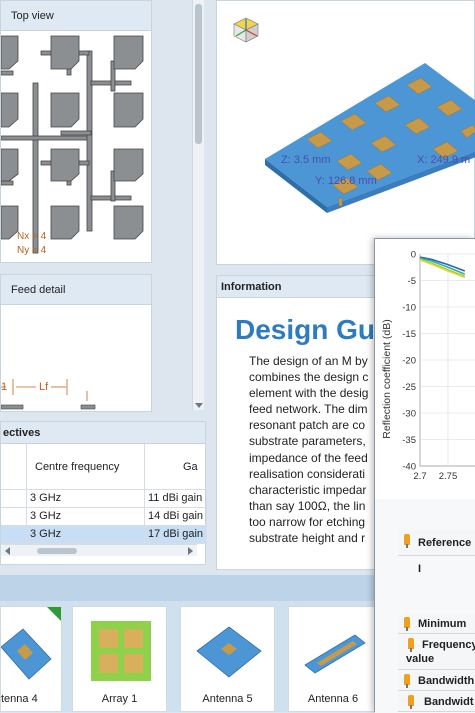  I want to click on gallery-item-array-1: Array 1, so click(119, 659).